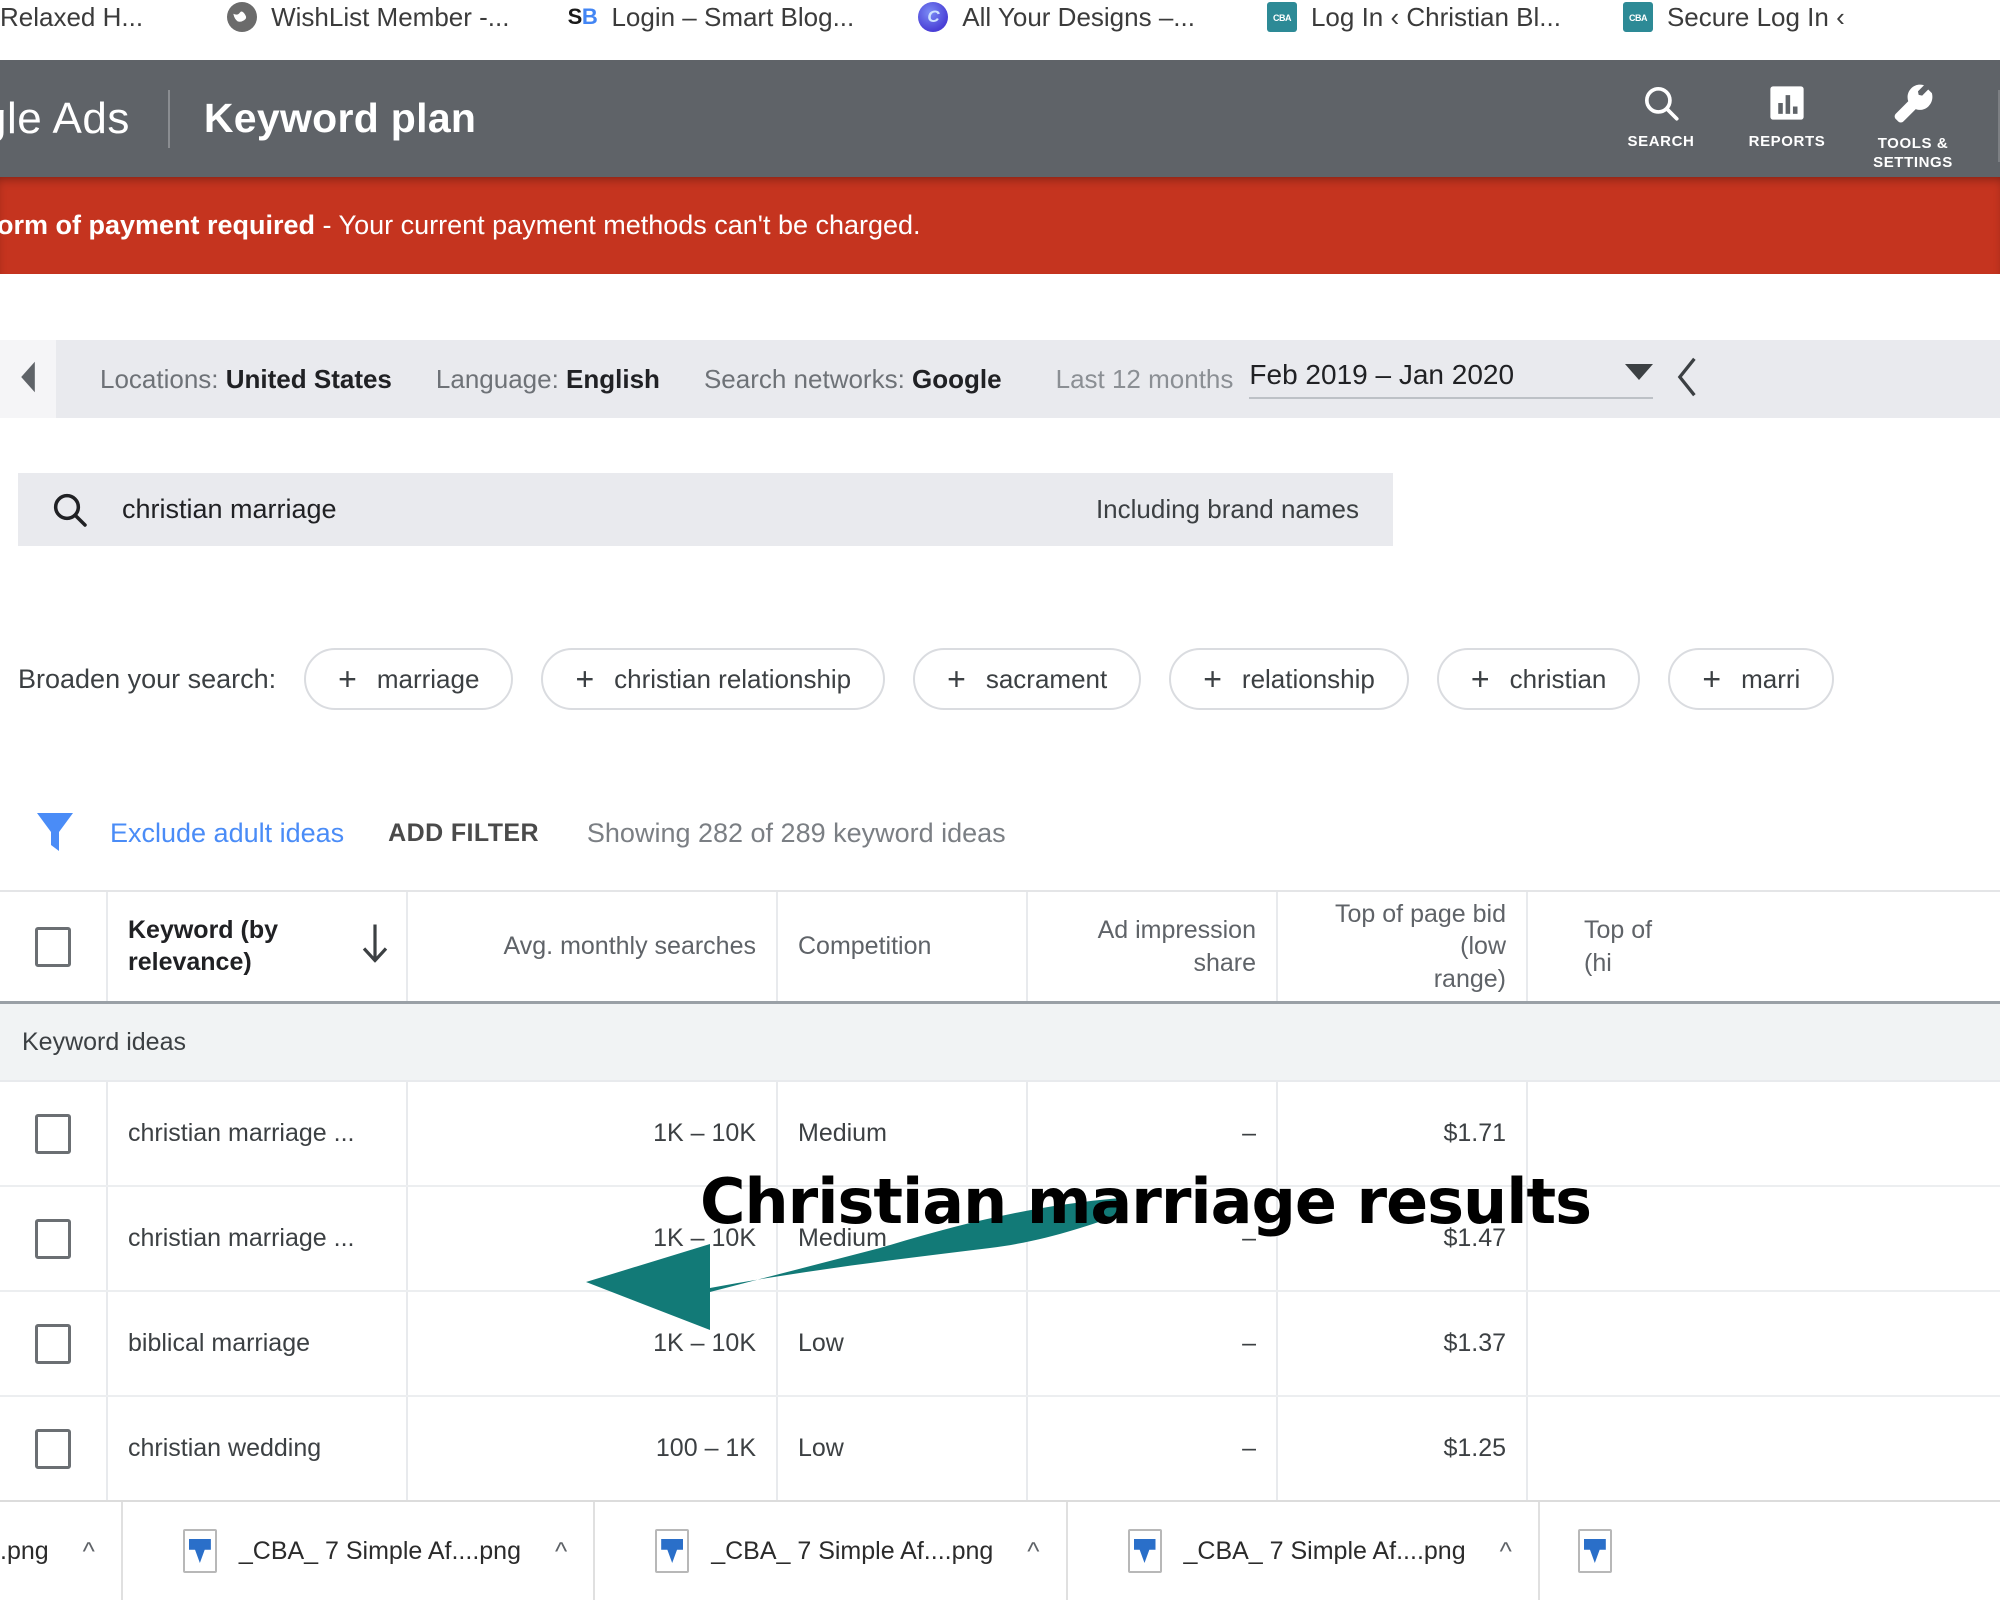 Image resolution: width=2000 pixels, height=1600 pixels. I want to click on broaden-chip-label: relationship, so click(1308, 678).